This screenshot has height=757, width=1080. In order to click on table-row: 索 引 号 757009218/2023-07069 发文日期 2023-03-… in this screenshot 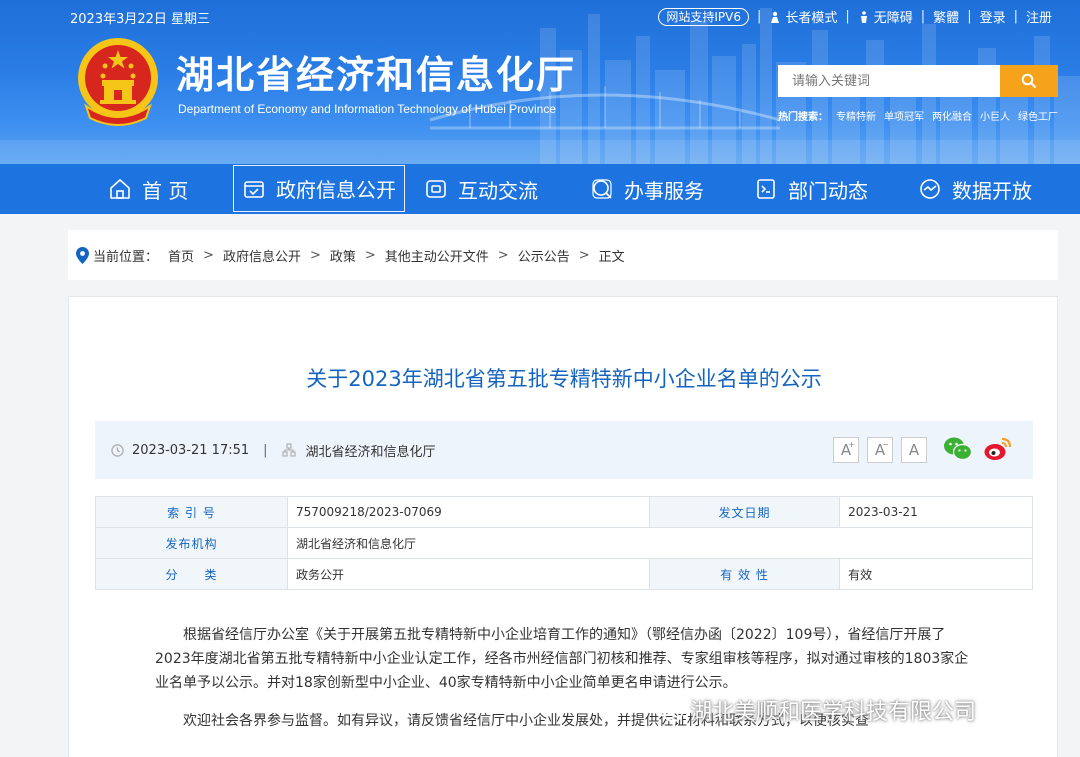, I will do `click(564, 512)`.